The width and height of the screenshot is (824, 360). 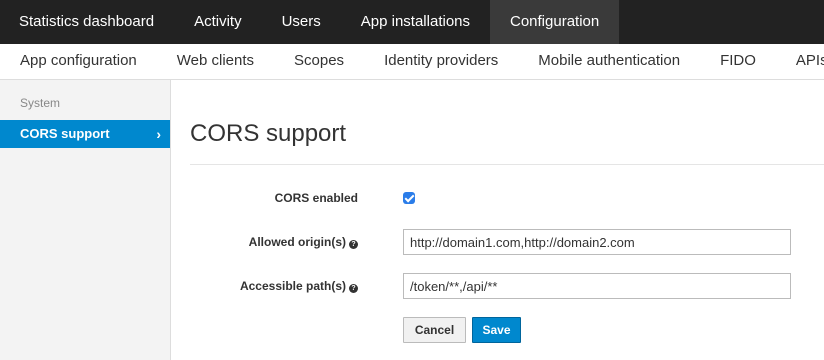 What do you see at coordinates (507, 164) in the screenshot?
I see `title-divider` at bounding box center [507, 164].